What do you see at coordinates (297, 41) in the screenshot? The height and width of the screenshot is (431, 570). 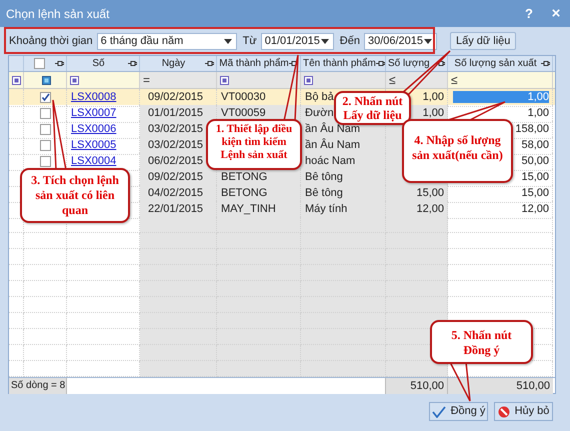 I see `from-date-field: 01/01/2015` at bounding box center [297, 41].